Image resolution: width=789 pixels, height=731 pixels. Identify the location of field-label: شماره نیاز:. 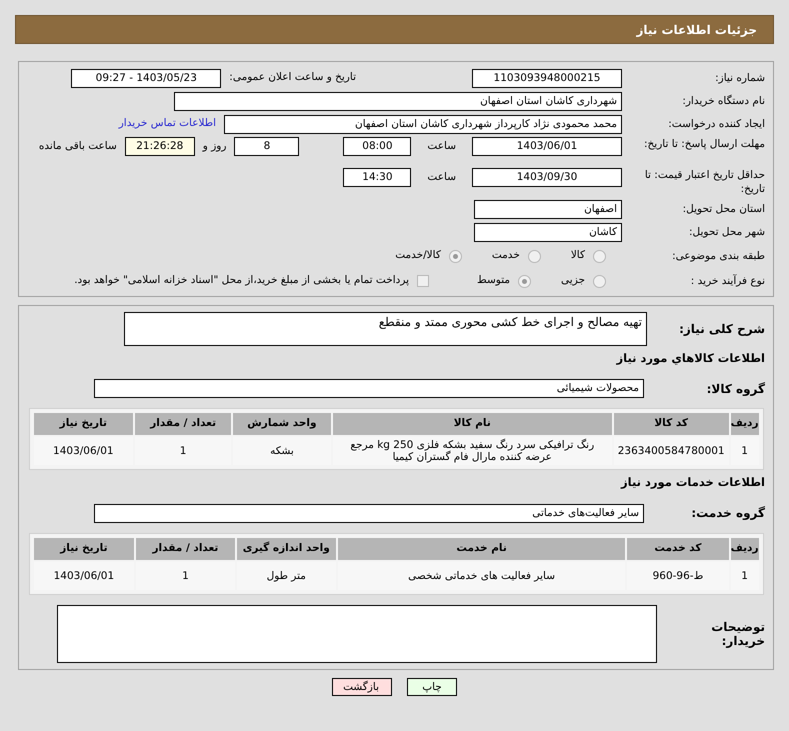
(739, 78).